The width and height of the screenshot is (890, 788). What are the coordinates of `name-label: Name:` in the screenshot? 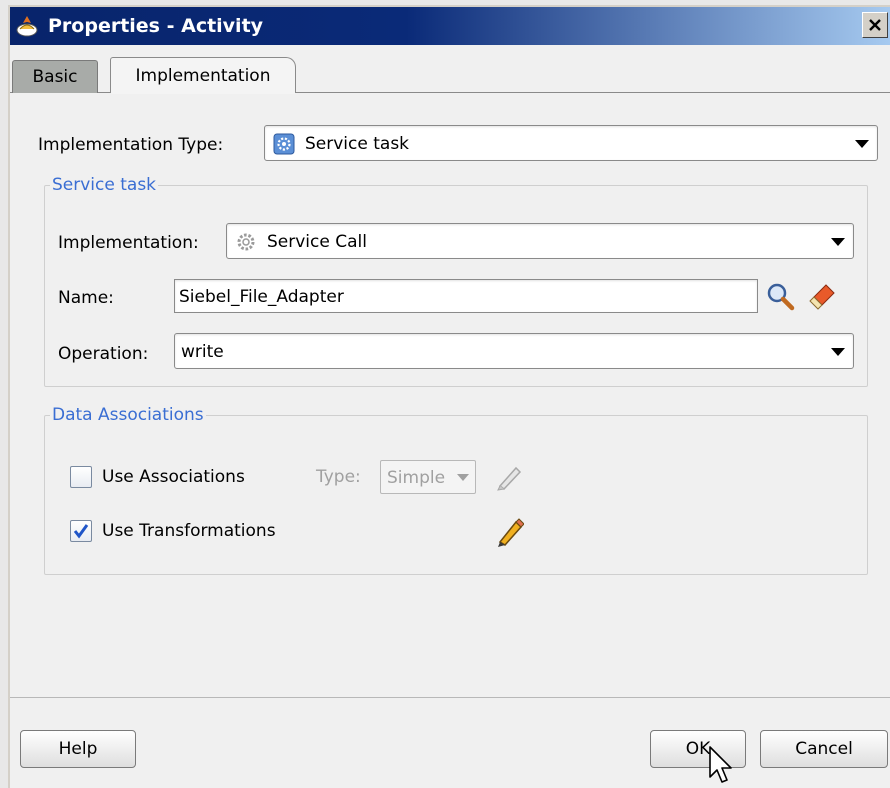 It's located at (86, 298).